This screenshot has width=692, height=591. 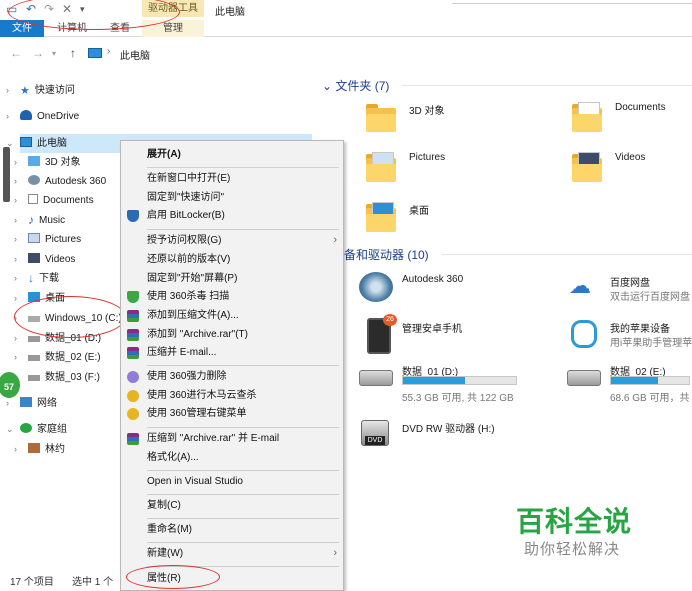 I want to click on baidu-cloud-icon: ☁, so click(x=580, y=285).